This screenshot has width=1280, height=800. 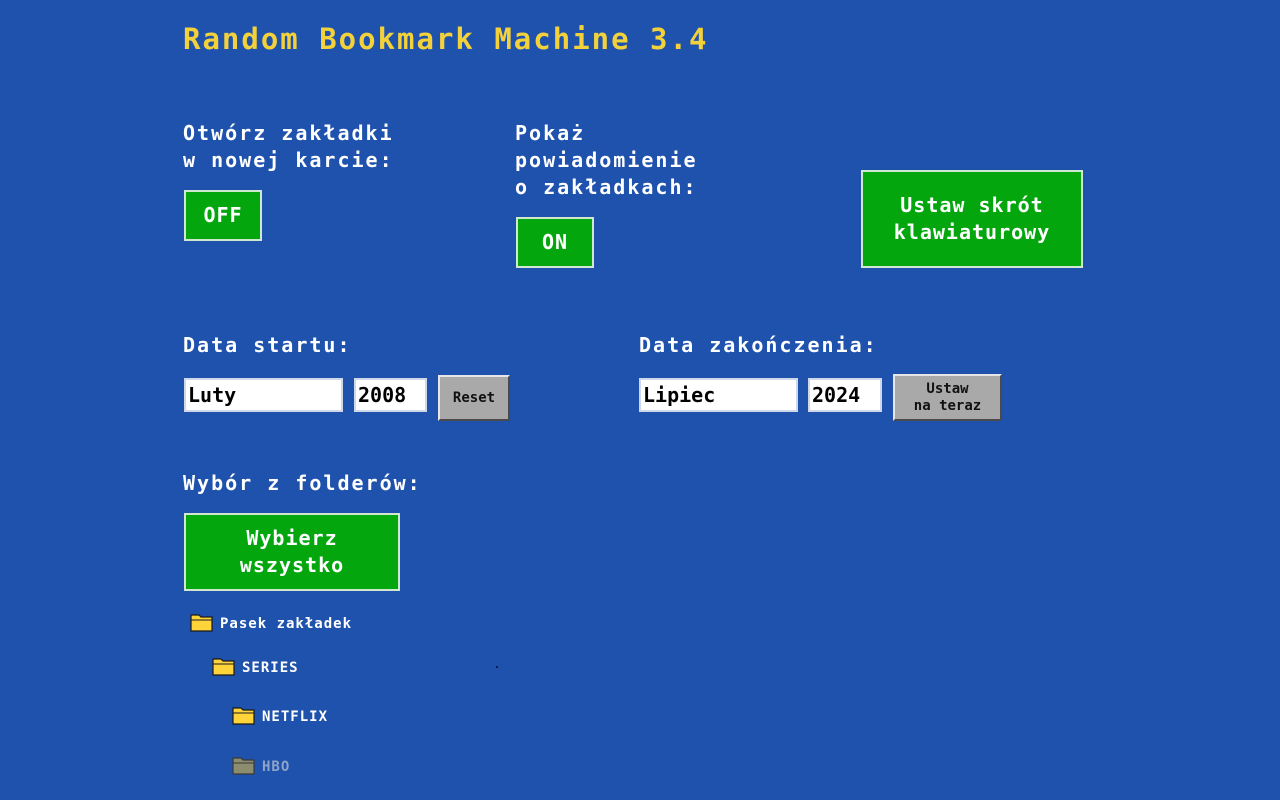 I want to click on folder-icon-disabled, so click(x=244, y=765).